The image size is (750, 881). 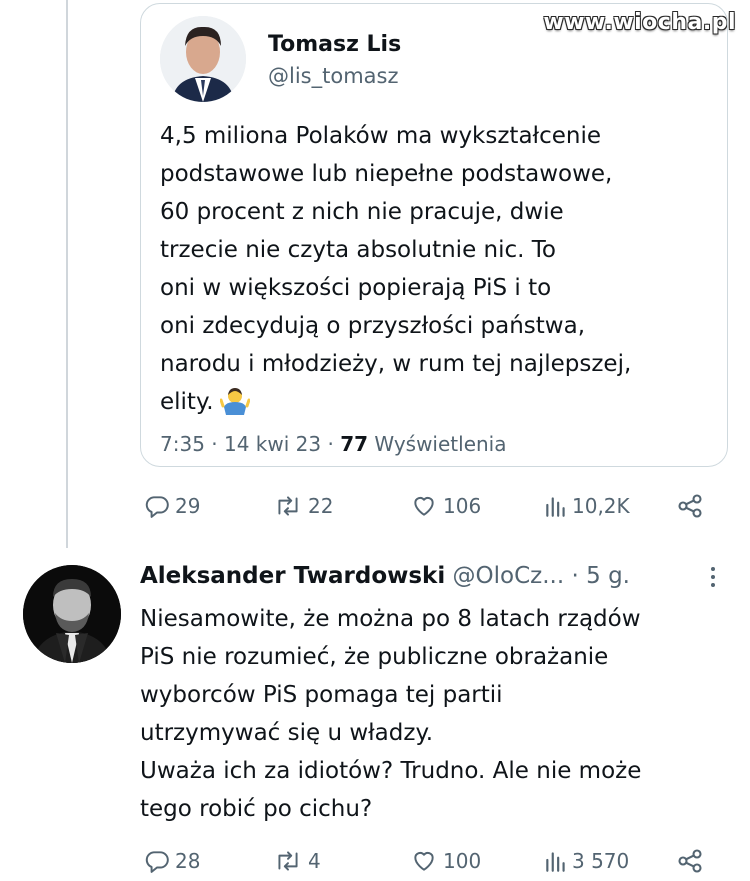 I want to click on views-button: 10,2K, so click(x=587, y=506).